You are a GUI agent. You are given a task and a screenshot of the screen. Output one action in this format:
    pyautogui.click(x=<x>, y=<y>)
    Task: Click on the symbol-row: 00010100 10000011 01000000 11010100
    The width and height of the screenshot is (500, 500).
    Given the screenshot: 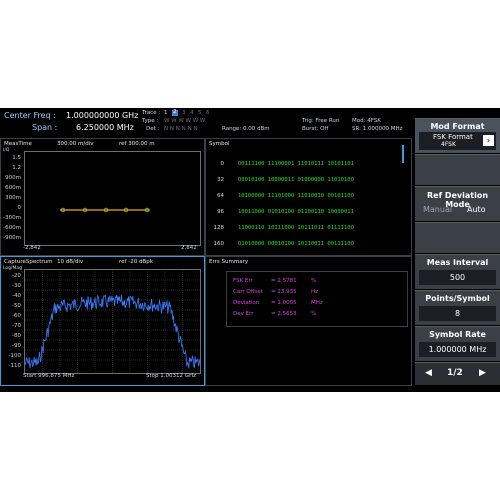 What is the action you would take?
    pyautogui.click(x=296, y=180)
    